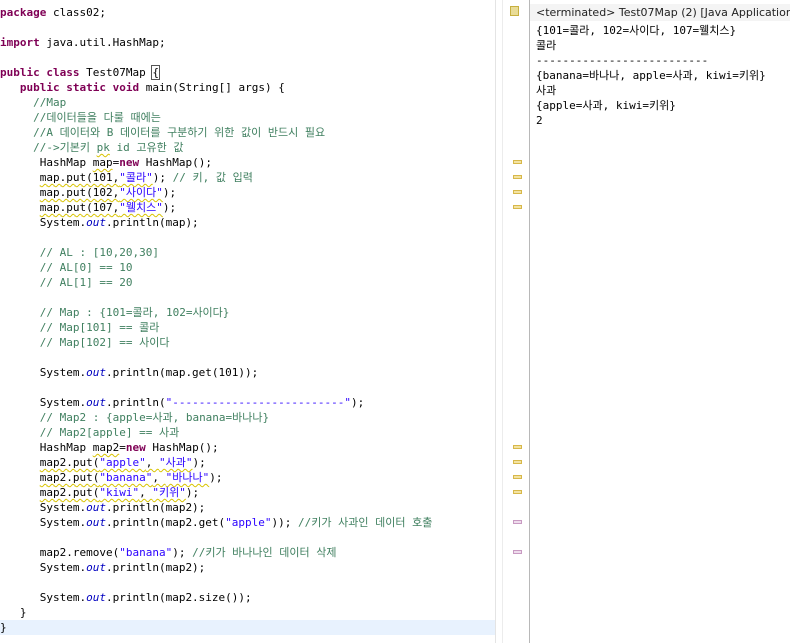  Describe the element at coordinates (247, 42) in the screenshot. I see `code-line: import java.util.HashMap;` at that location.